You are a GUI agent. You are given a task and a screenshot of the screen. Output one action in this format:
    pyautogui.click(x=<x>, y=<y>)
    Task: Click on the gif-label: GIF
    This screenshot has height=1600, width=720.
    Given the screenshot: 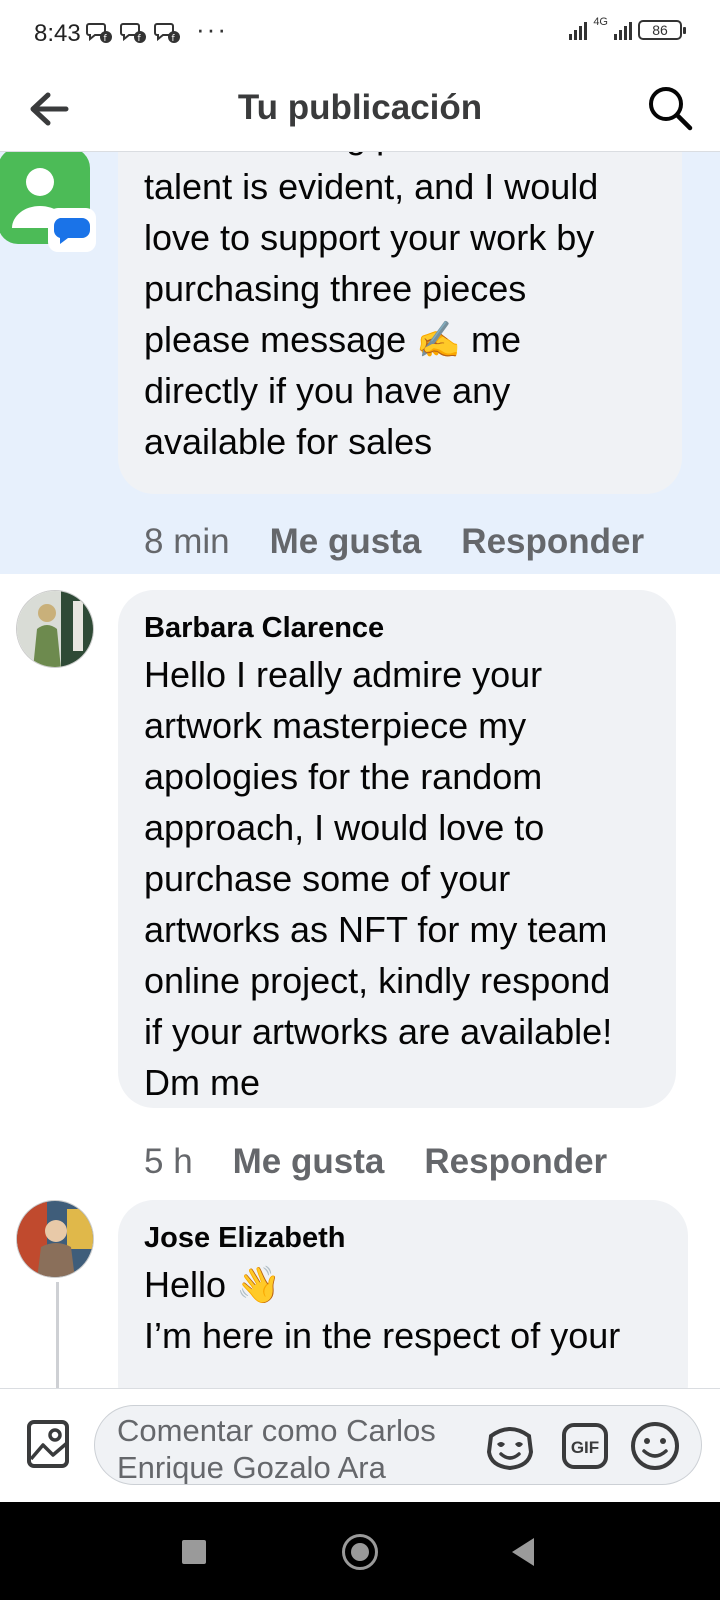 What is the action you would take?
    pyautogui.click(x=585, y=1447)
    